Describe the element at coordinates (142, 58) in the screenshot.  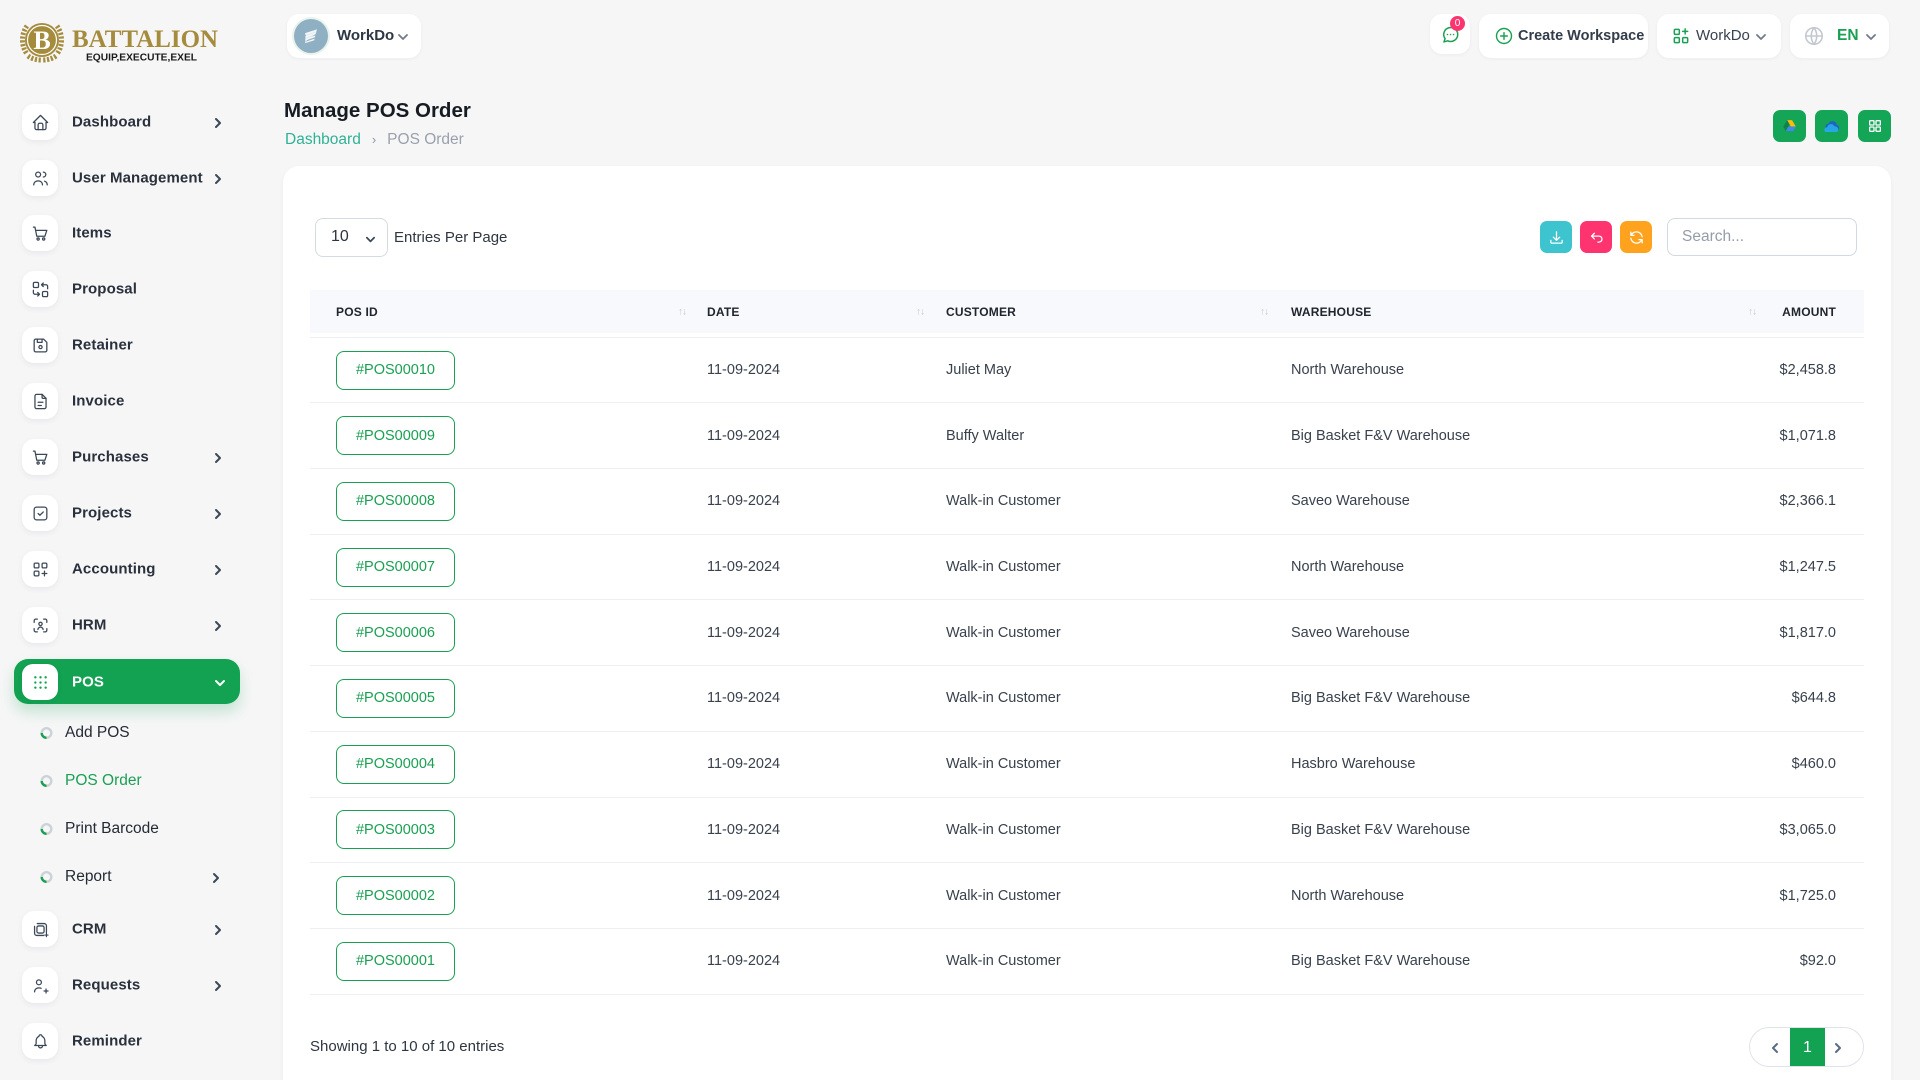
I see `svg-text: EQUIP,EXECUTE,EXEL` at that location.